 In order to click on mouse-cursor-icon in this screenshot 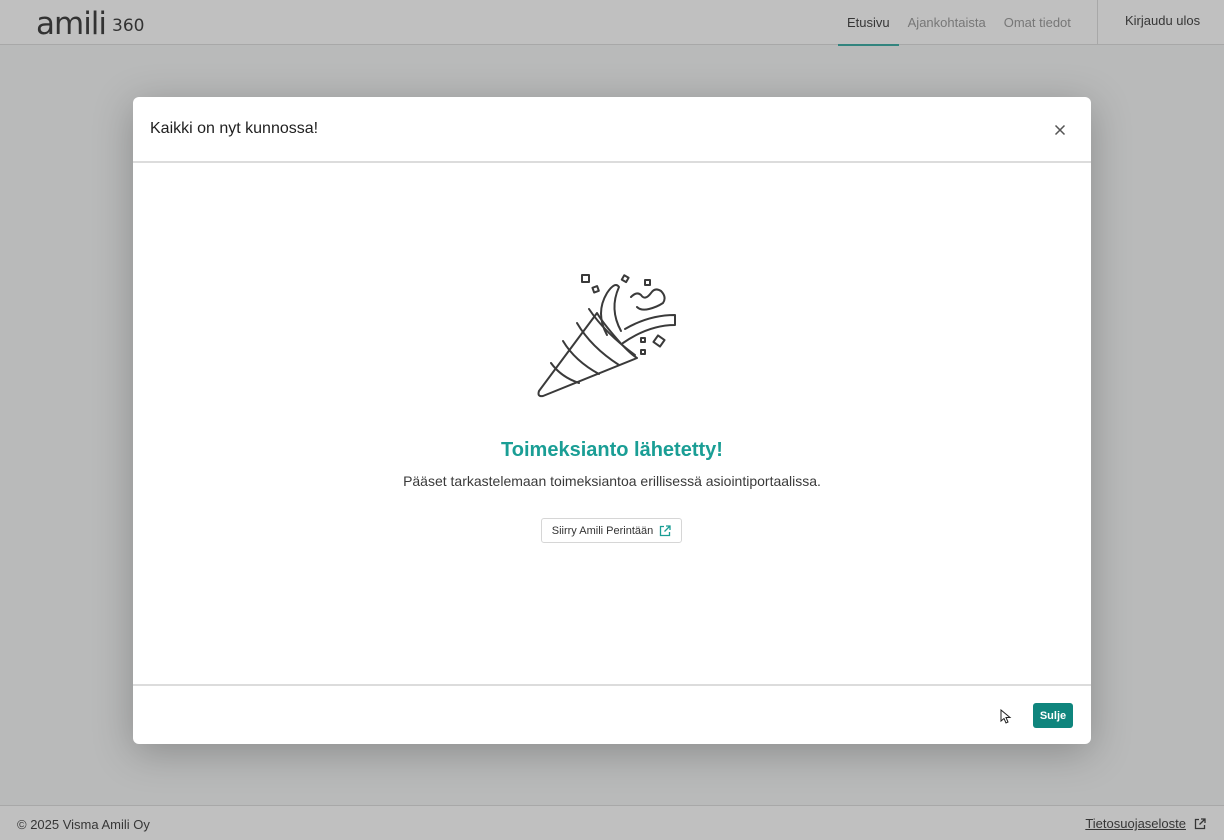, I will do `click(1006, 716)`.